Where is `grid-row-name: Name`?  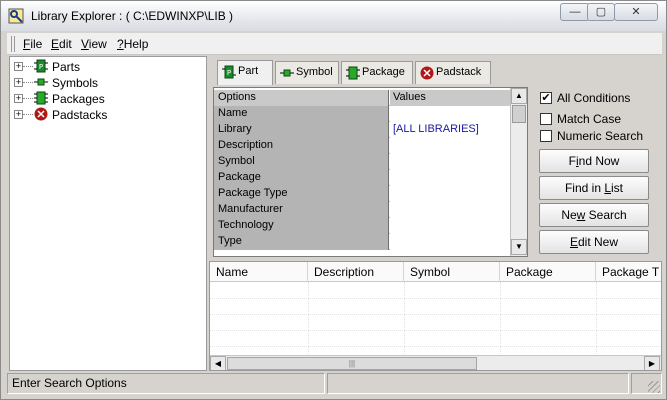 grid-row-name: Name is located at coordinates (362, 114).